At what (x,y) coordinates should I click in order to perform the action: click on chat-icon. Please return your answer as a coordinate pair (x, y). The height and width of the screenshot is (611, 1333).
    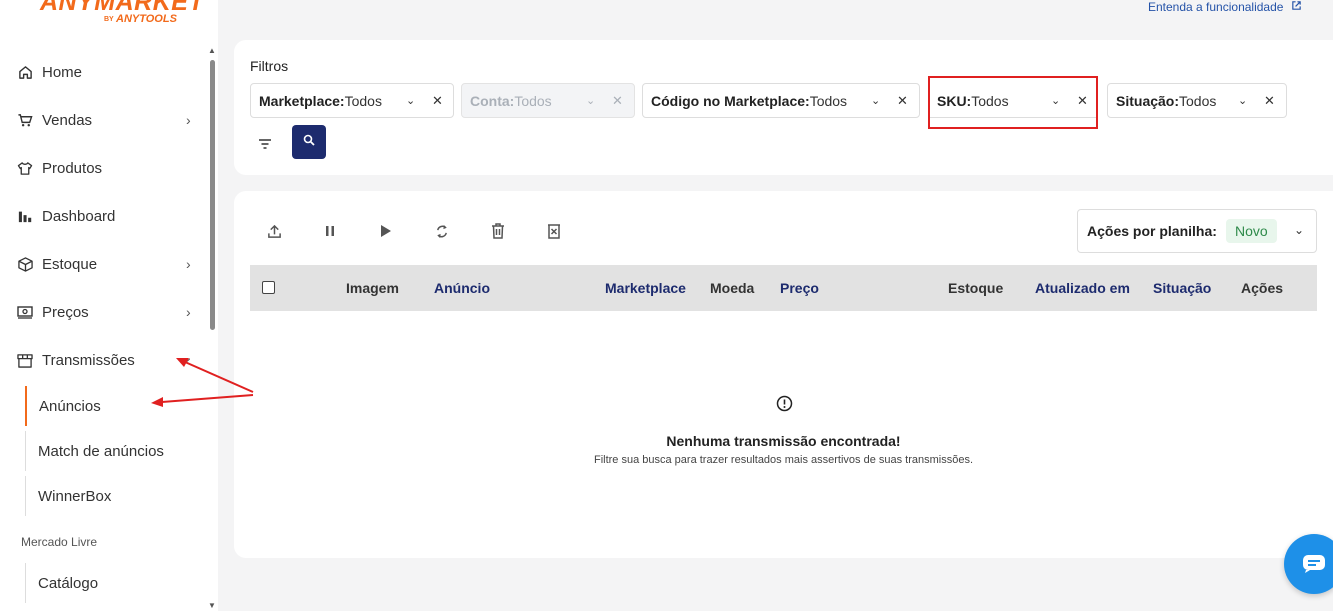
    Looking at the image, I should click on (1314, 564).